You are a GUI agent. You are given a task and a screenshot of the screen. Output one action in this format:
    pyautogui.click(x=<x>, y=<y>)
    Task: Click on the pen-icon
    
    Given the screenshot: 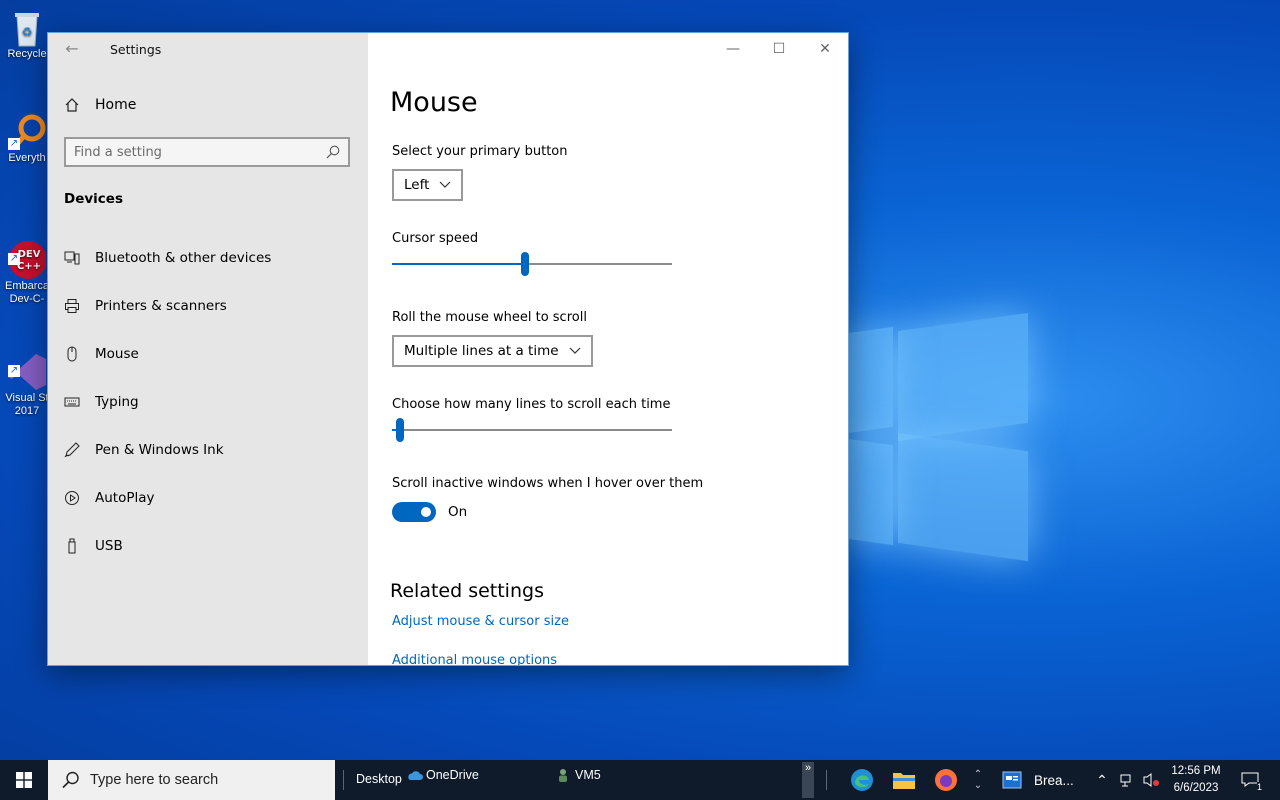 What is the action you would take?
    pyautogui.click(x=72, y=450)
    